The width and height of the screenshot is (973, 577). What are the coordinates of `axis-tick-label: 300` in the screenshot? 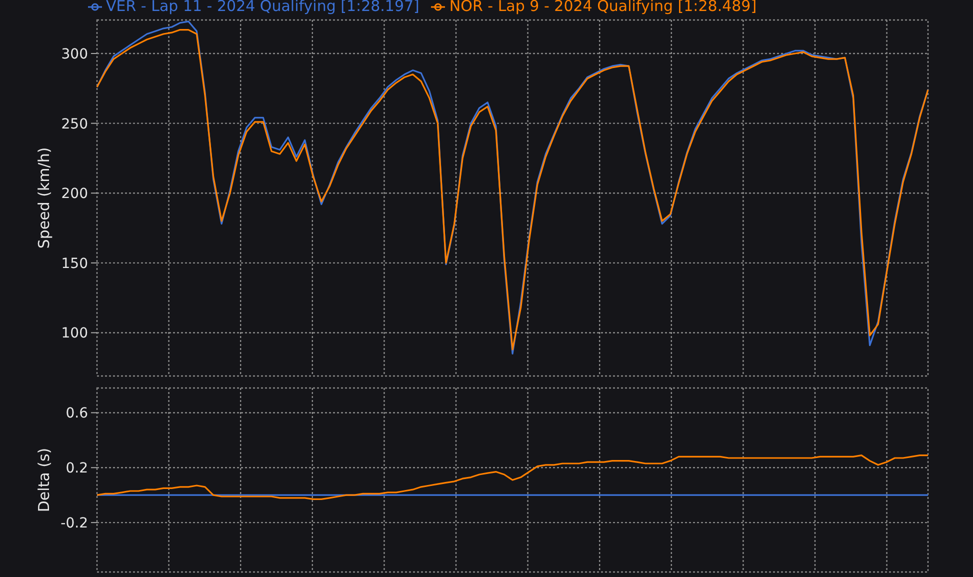 It's located at (74, 54).